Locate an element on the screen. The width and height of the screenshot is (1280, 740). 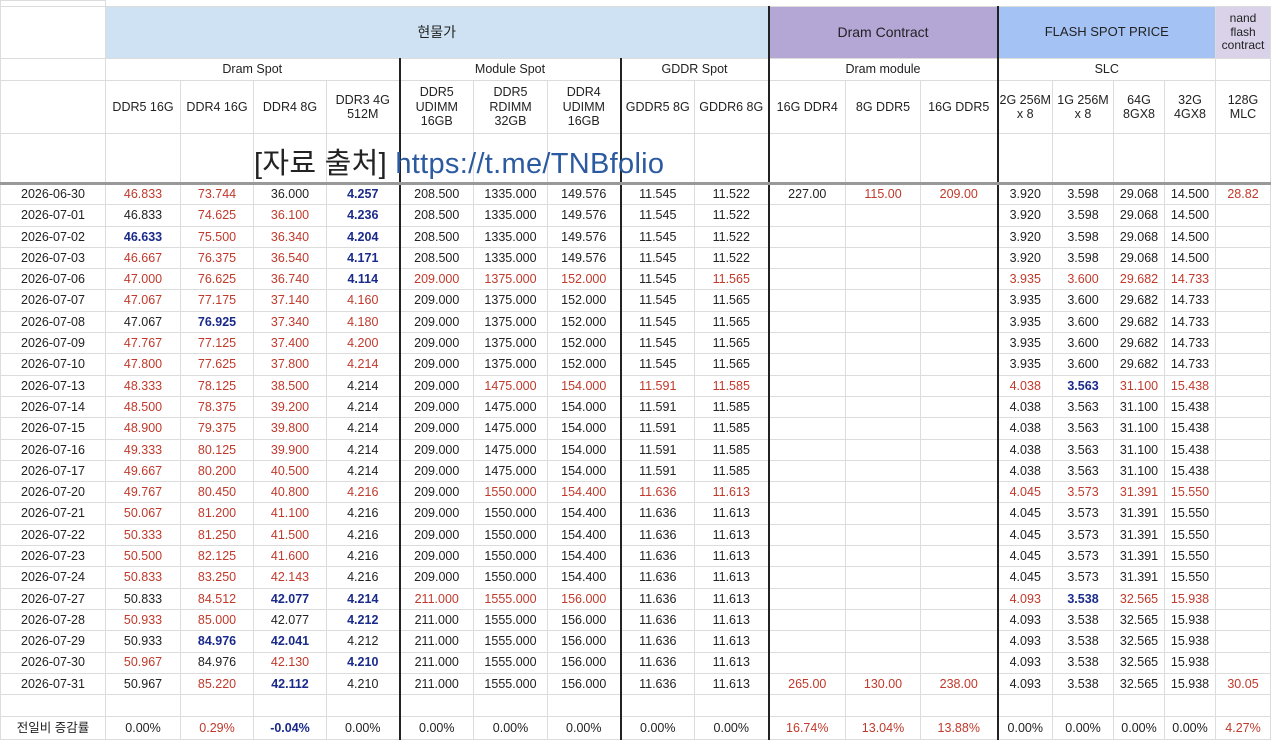
table-cell: 4.180 is located at coordinates (363, 322).